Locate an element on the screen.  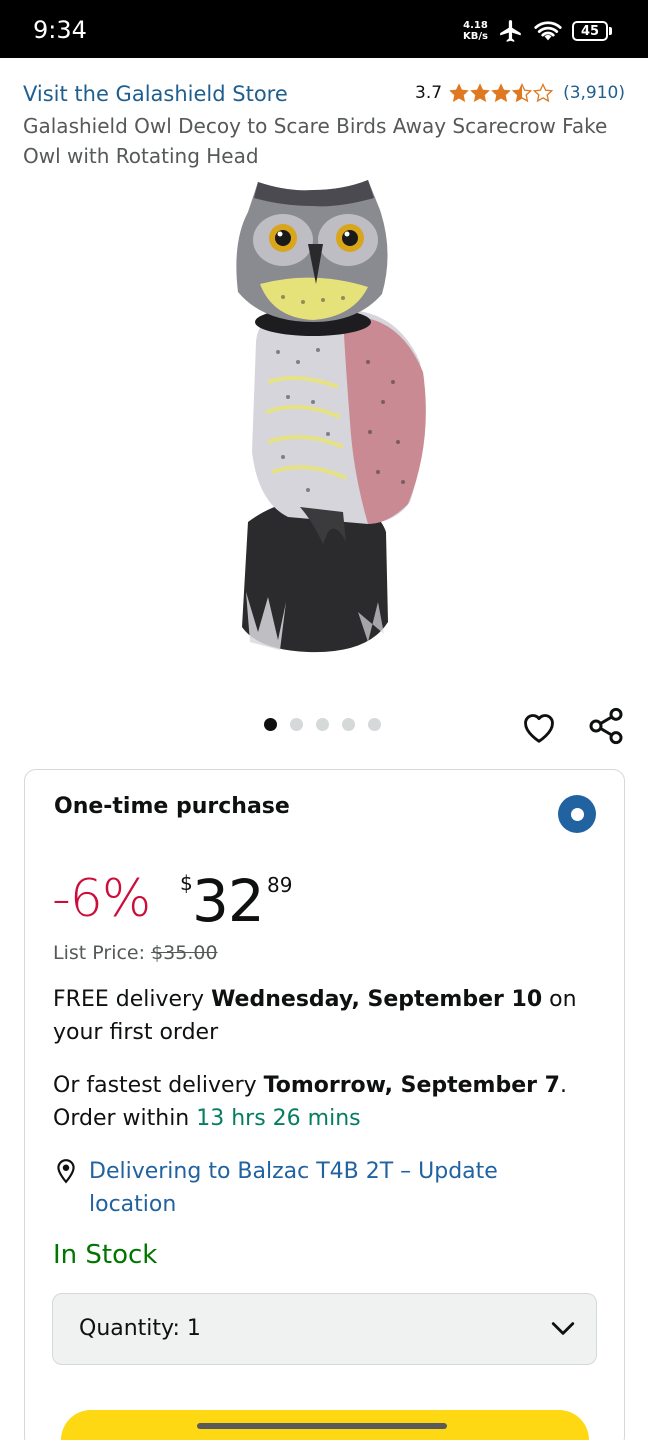
status-icons: 4.18 KB/s 45 is located at coordinates (537, 31).